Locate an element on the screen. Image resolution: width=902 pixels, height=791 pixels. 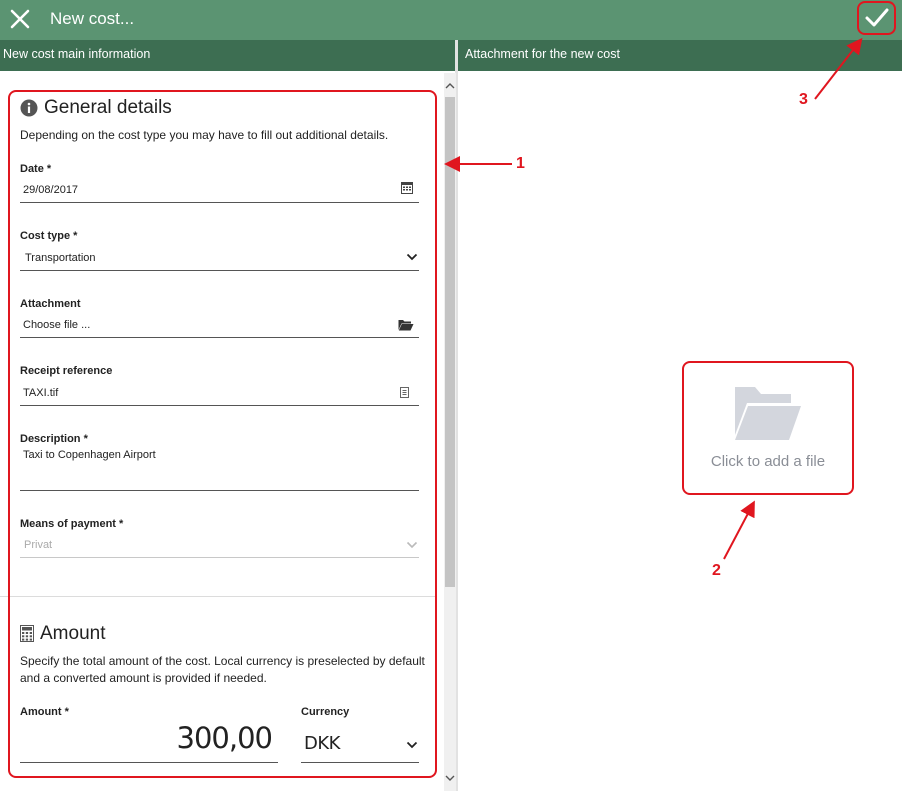
annotation-number-1: 1 is located at coordinates (520, 163).